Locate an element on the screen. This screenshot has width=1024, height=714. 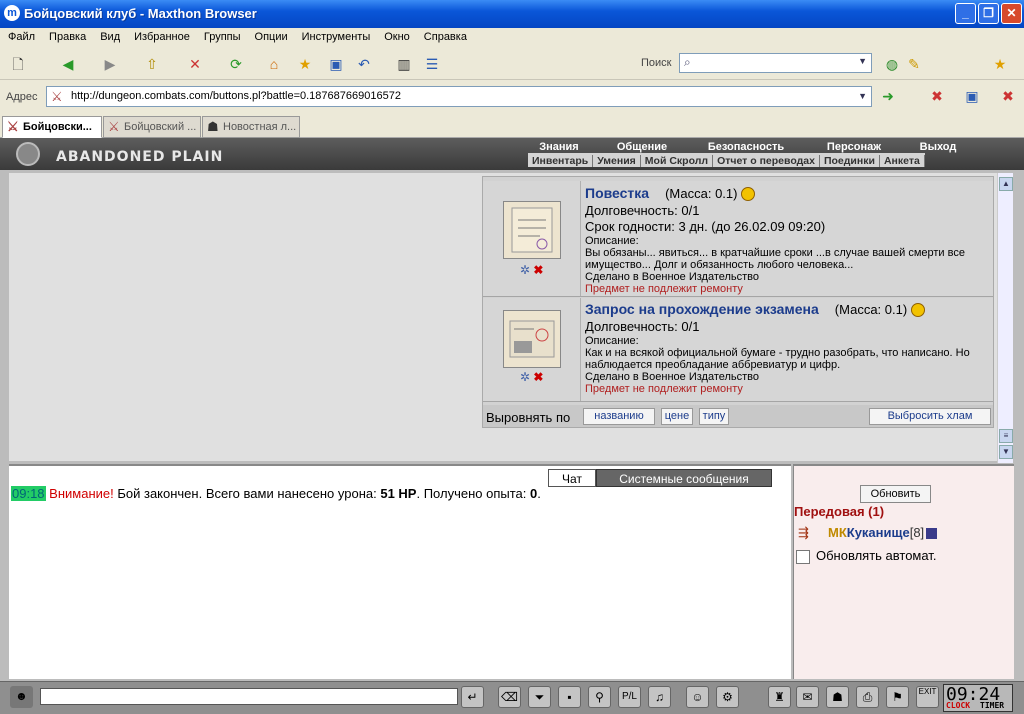
globe-icon: ◍ is located at coordinates (892, 64).